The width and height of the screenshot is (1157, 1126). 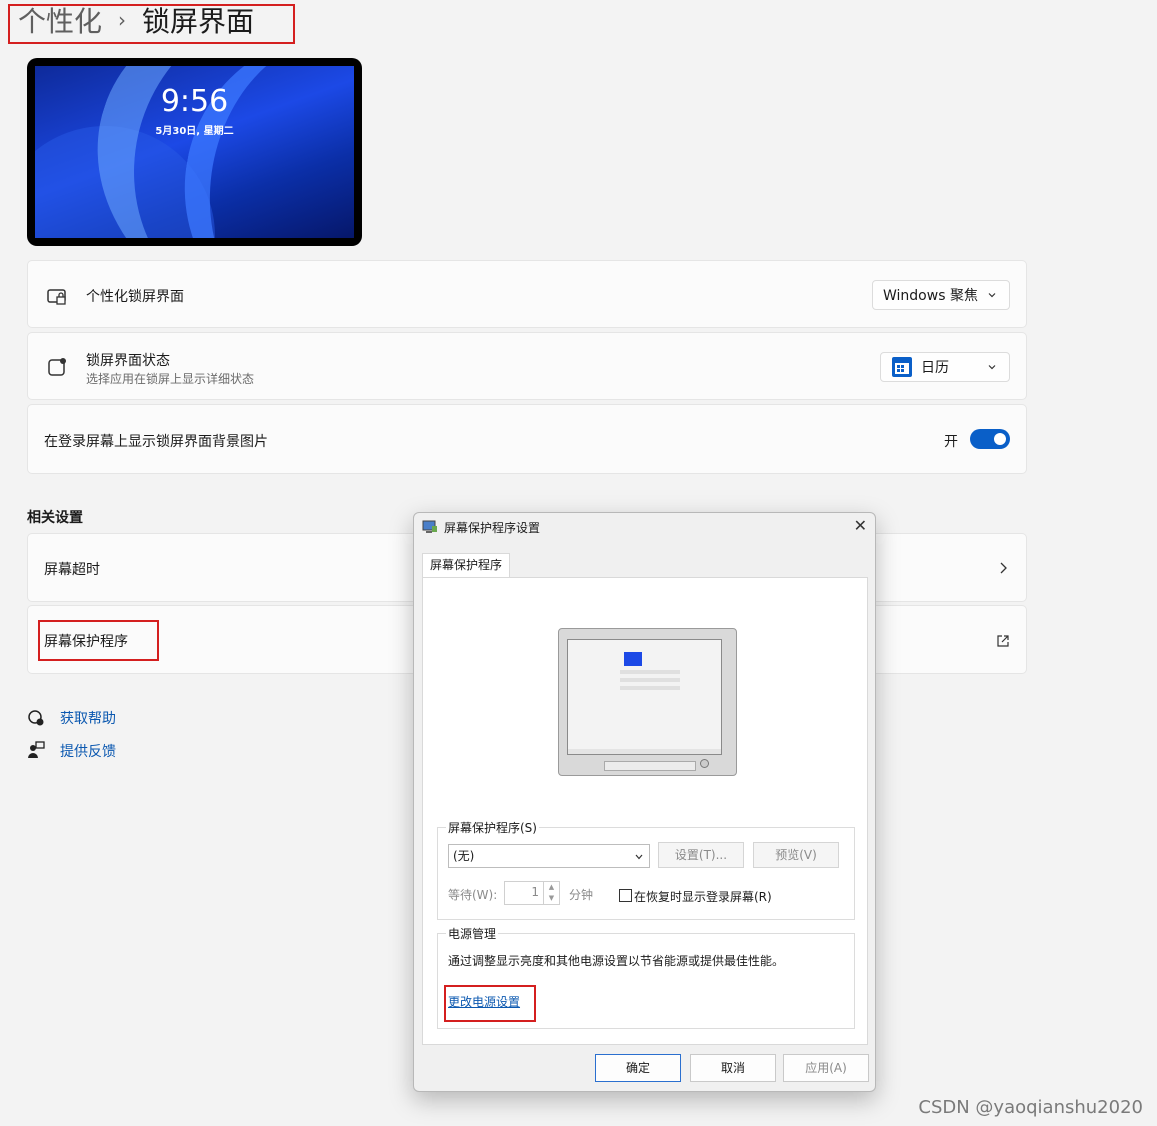 What do you see at coordinates (646, 977) in the screenshot?
I see `power-group: 电源管理 通过调整显示亮度和其他电源设置以节省能源或提供最佳性能。 更改电源设置` at bounding box center [646, 977].